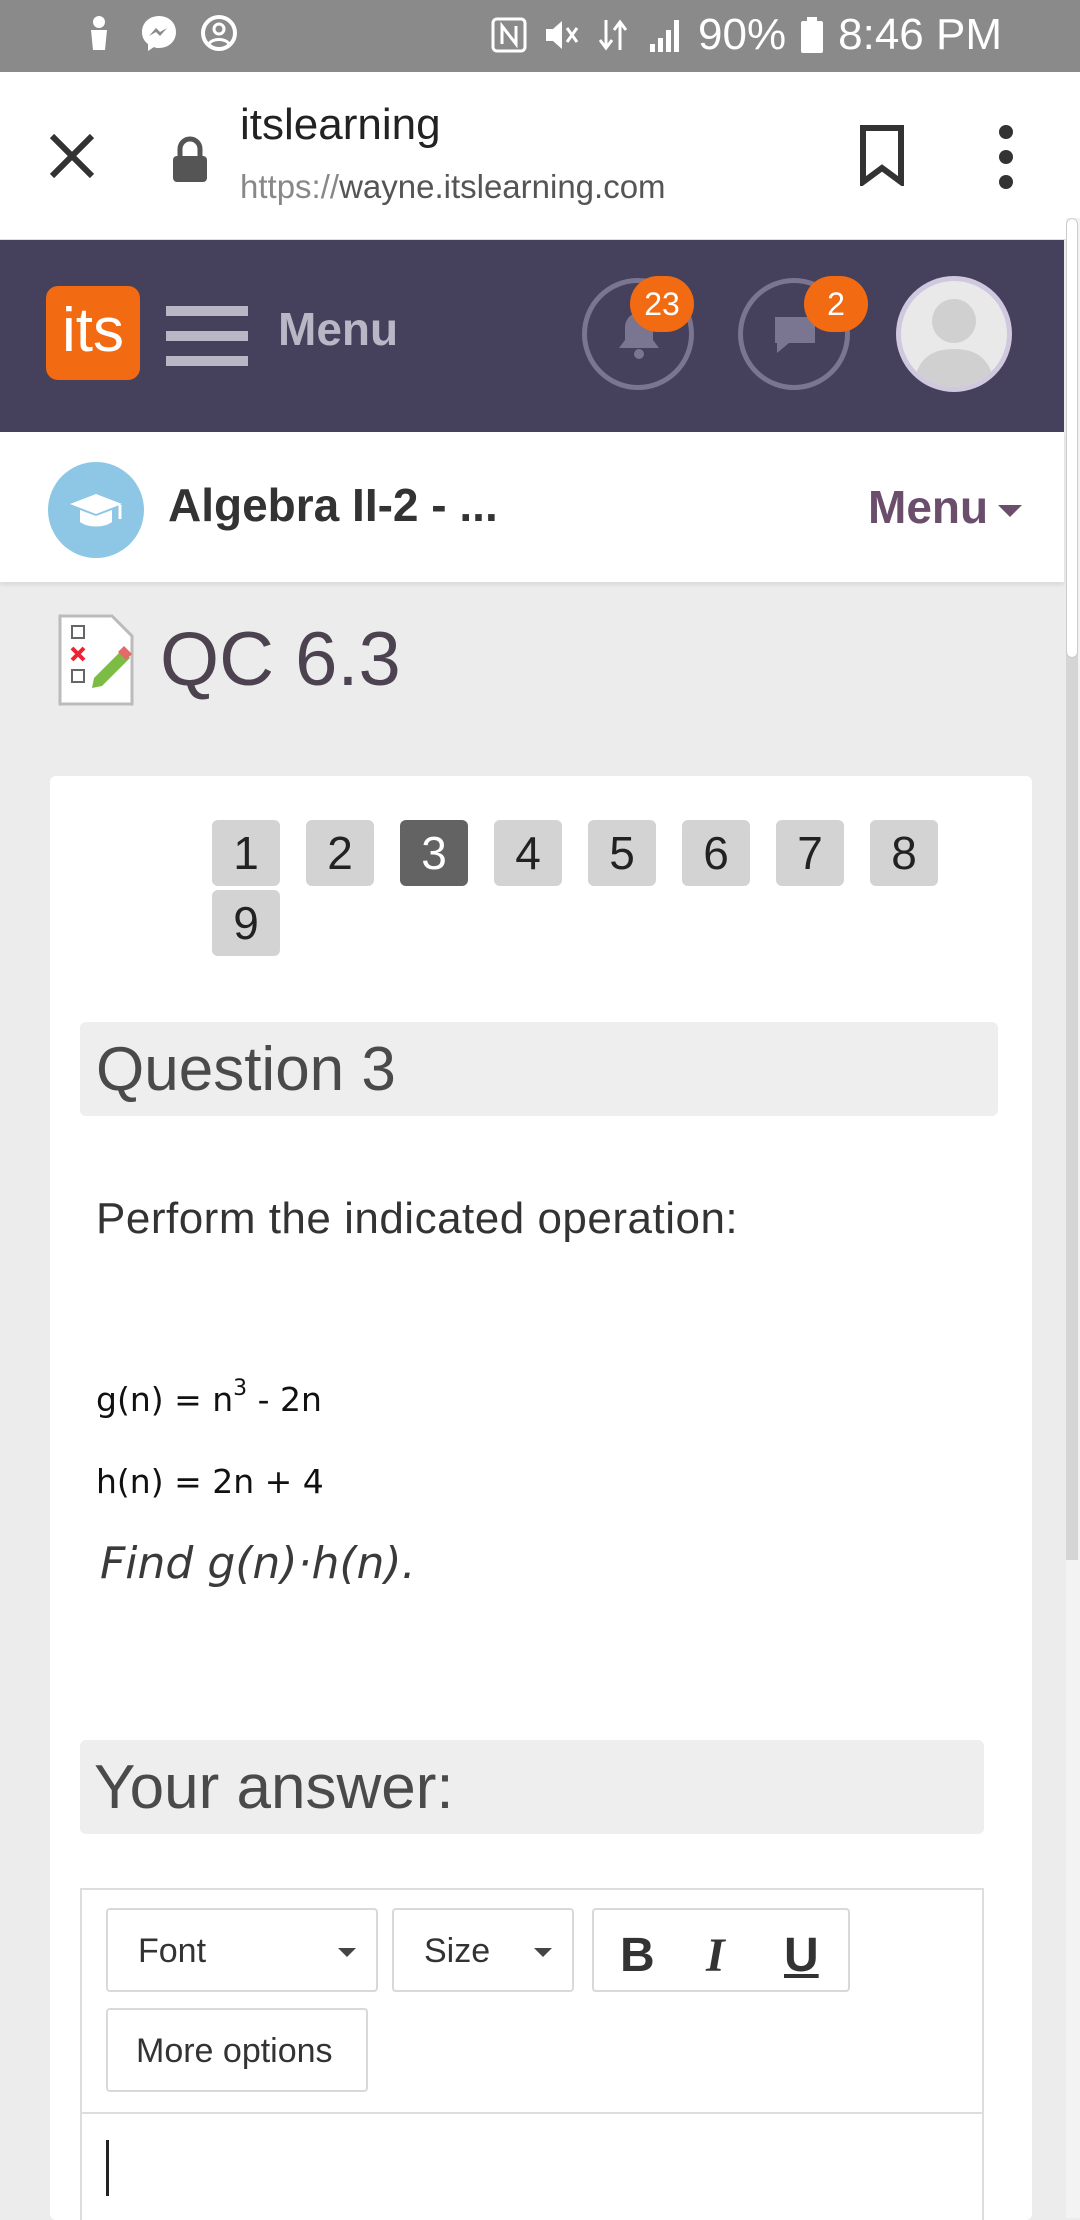 This screenshot has height=2220, width=1080. What do you see at coordinates (715, 1955) in the screenshot?
I see `italic-button: I` at bounding box center [715, 1955].